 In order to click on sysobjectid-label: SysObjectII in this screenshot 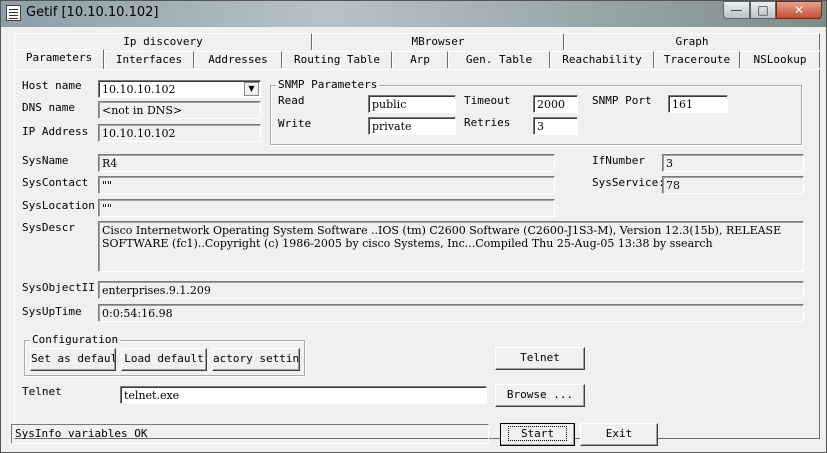, I will do `click(58, 287)`.